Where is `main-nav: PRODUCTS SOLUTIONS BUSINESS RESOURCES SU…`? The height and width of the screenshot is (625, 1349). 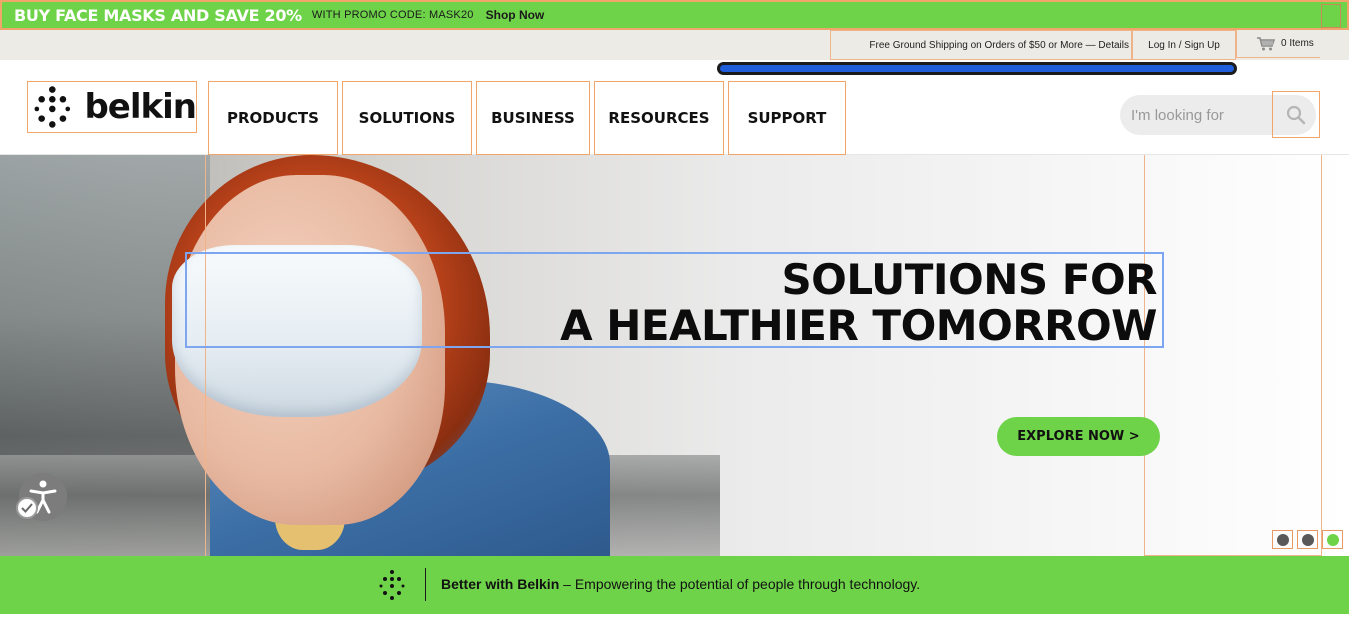 main-nav: PRODUCTS SOLUTIONS BUSINESS RESOURCES SU… is located at coordinates (529, 118).